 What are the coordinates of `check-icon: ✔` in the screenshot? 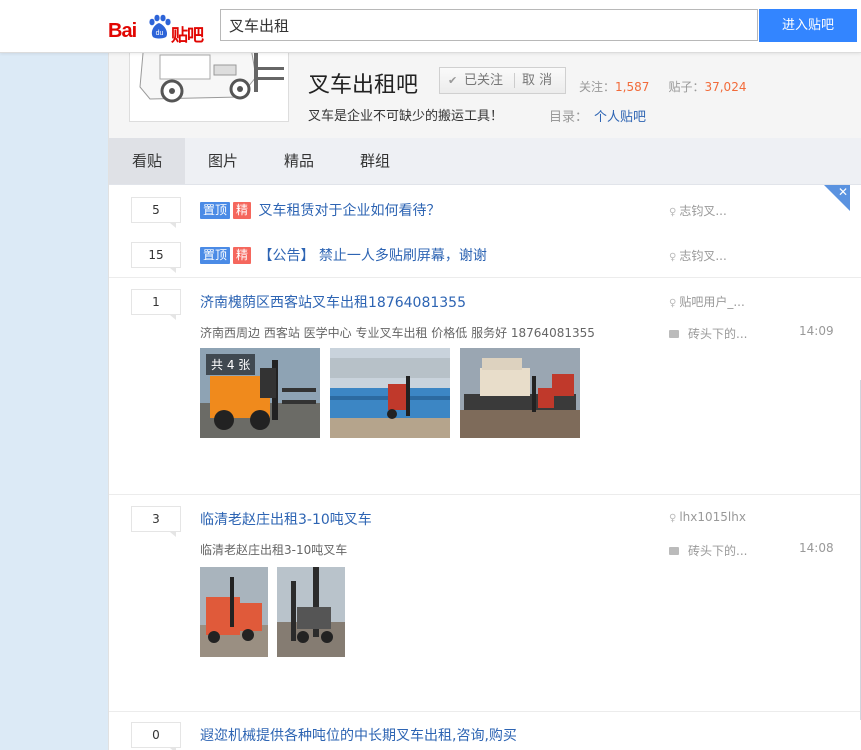 It's located at (453, 80).